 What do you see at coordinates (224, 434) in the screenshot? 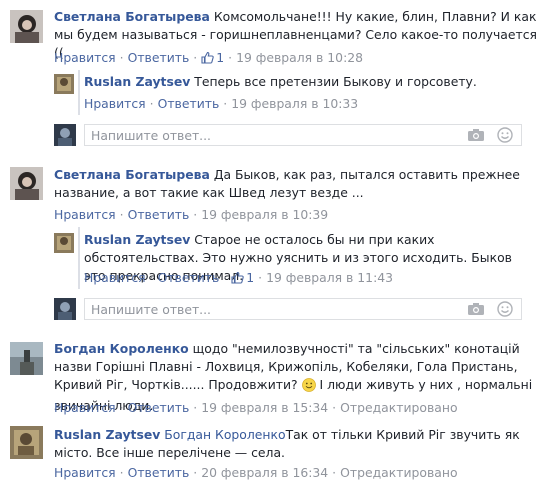
I see `mention-link: Богдан Короленко` at bounding box center [224, 434].